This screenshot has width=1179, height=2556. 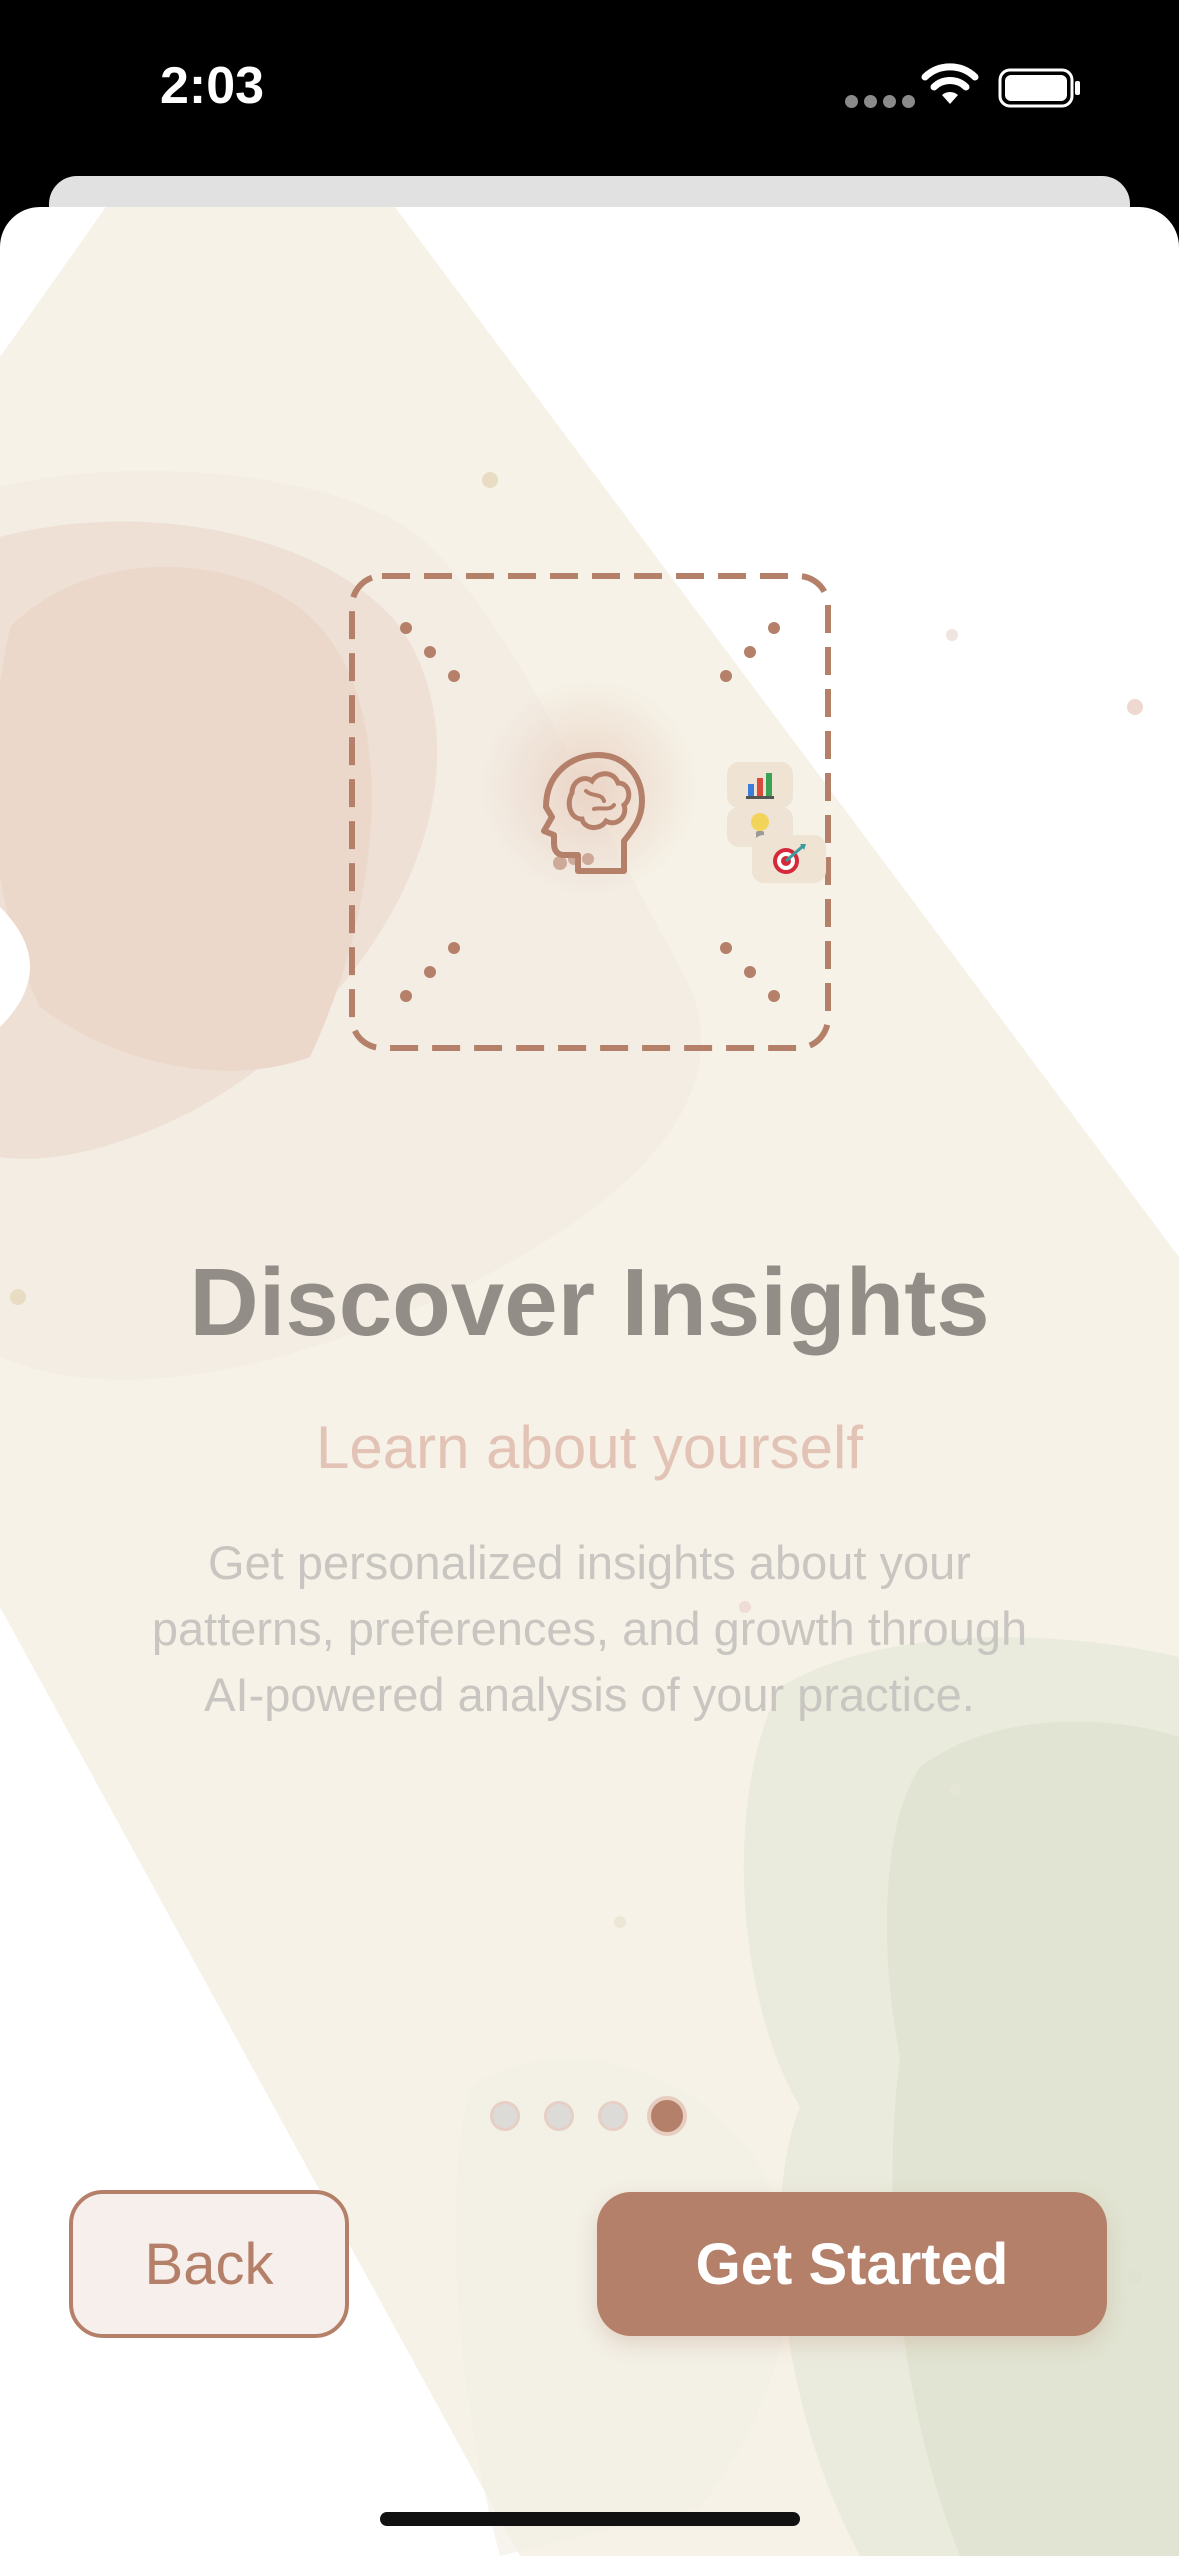 I want to click on brain-icon, so click(x=593, y=813).